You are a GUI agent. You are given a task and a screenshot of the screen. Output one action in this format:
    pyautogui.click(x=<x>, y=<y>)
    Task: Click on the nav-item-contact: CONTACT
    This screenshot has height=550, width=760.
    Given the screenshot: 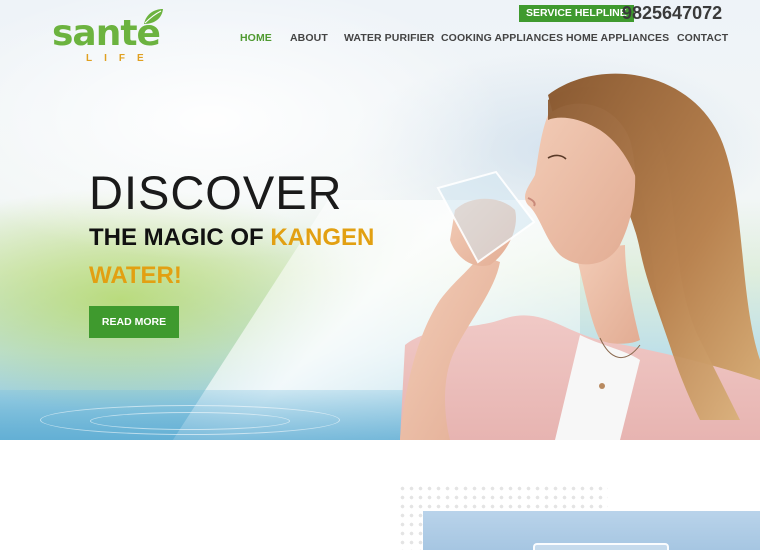 What is the action you would take?
    pyautogui.click(x=702, y=38)
    